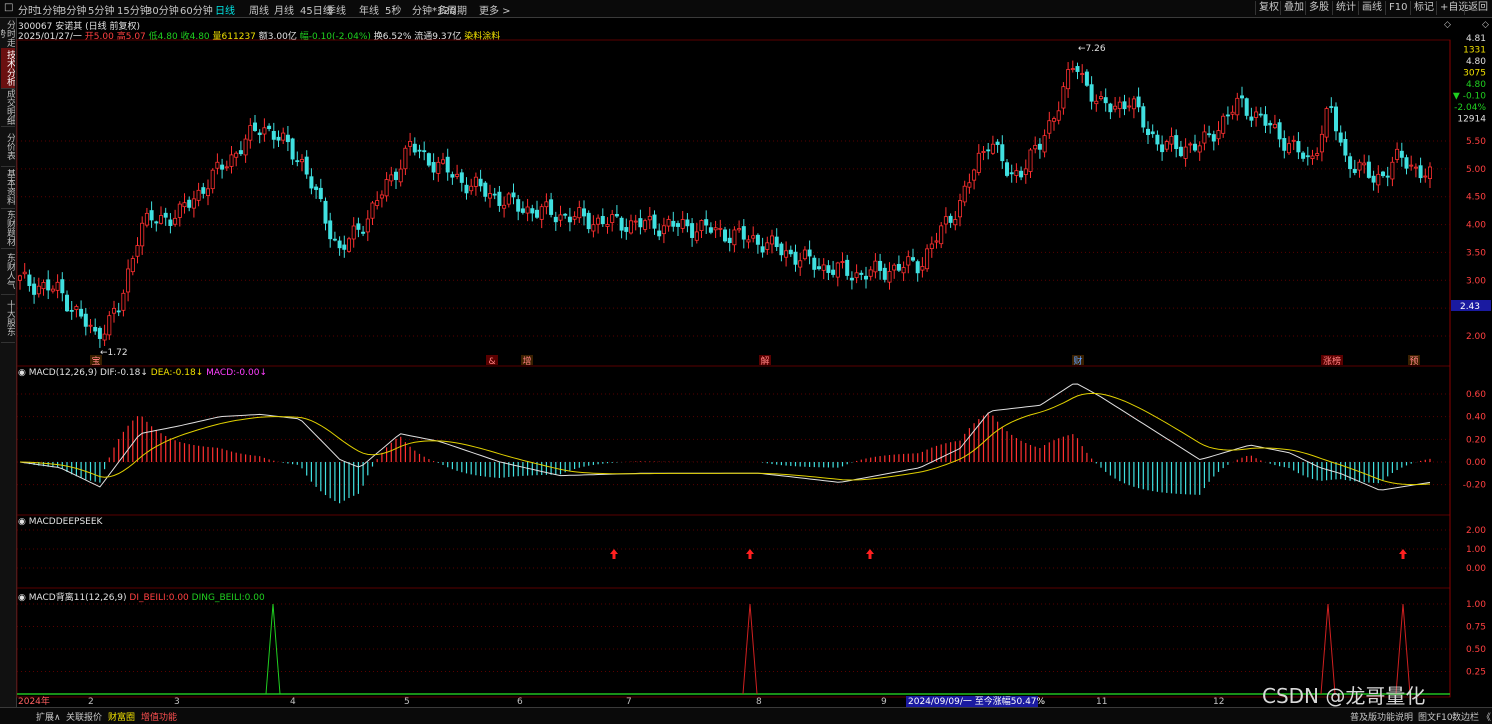 Image resolution: width=1492 pixels, height=724 pixels. I want to click on bottom-right-btn-1: 图文F10, so click(1435, 716).